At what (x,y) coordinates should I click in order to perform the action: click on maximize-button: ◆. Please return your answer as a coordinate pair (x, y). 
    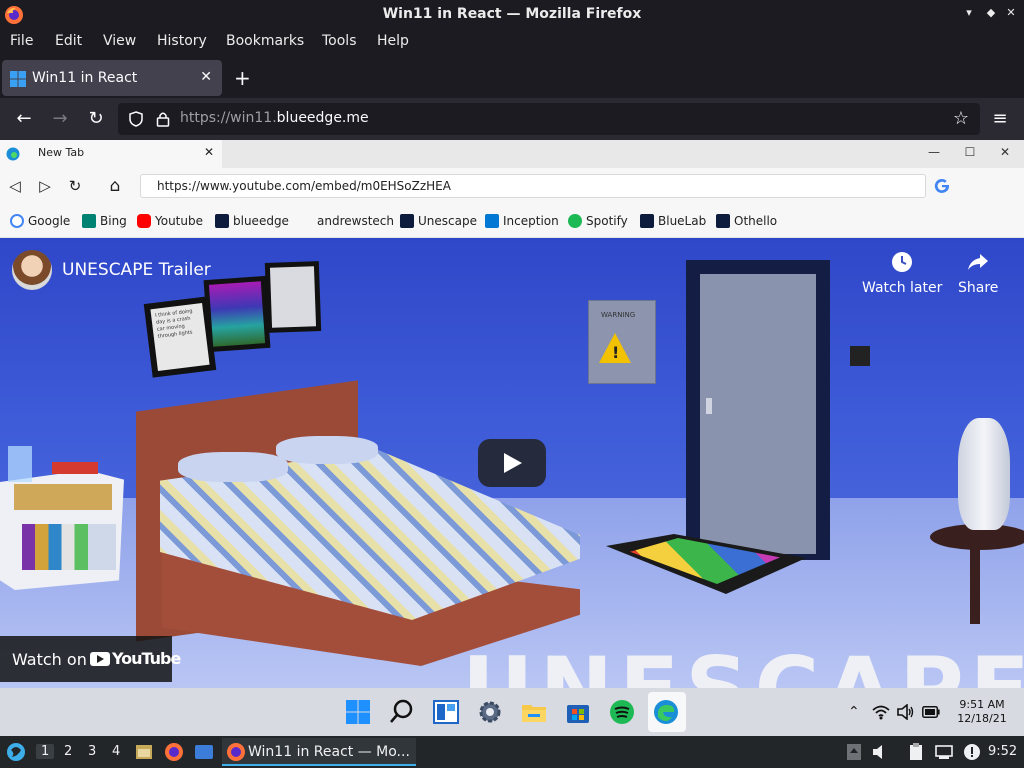
    Looking at the image, I should click on (991, 14).